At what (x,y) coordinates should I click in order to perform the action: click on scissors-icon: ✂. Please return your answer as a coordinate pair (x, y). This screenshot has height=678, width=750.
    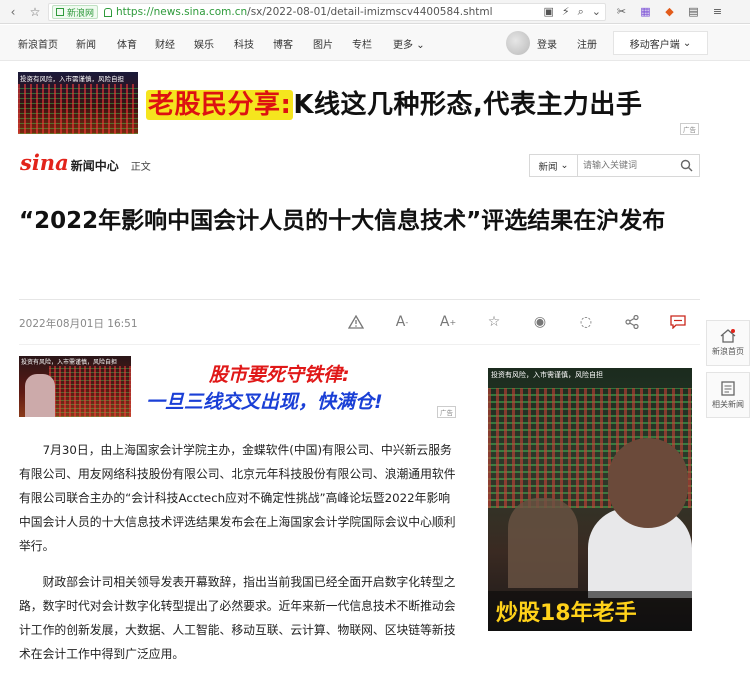
    Looking at the image, I should click on (621, 11).